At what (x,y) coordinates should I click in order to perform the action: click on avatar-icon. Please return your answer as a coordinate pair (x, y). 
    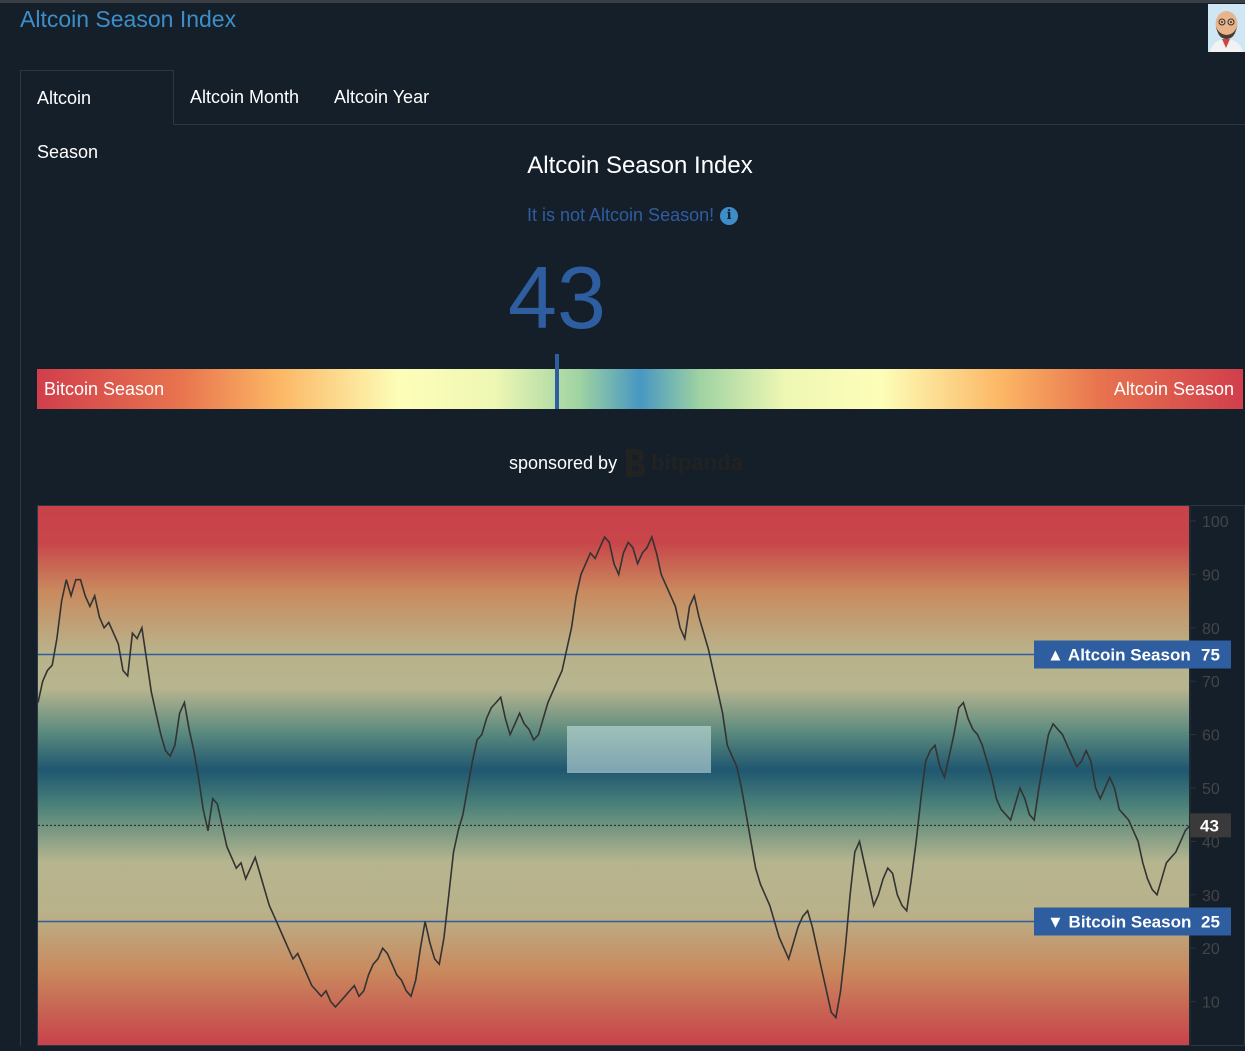
    Looking at the image, I should click on (1226, 28).